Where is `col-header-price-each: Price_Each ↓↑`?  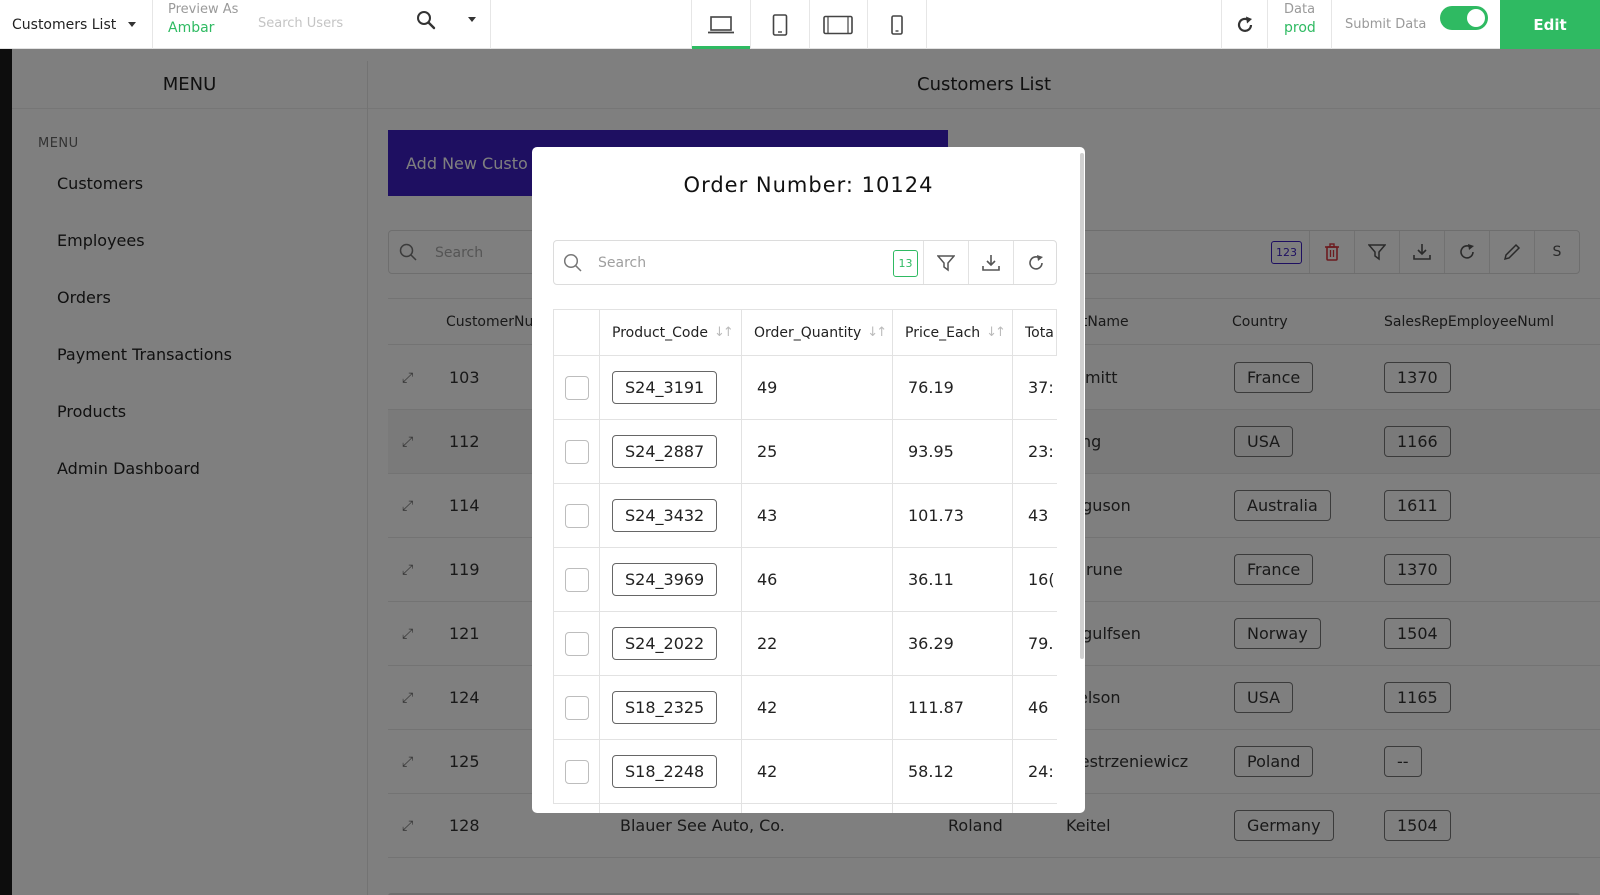
col-header-price-each: Price_Each ↓↑ is located at coordinates (954, 332).